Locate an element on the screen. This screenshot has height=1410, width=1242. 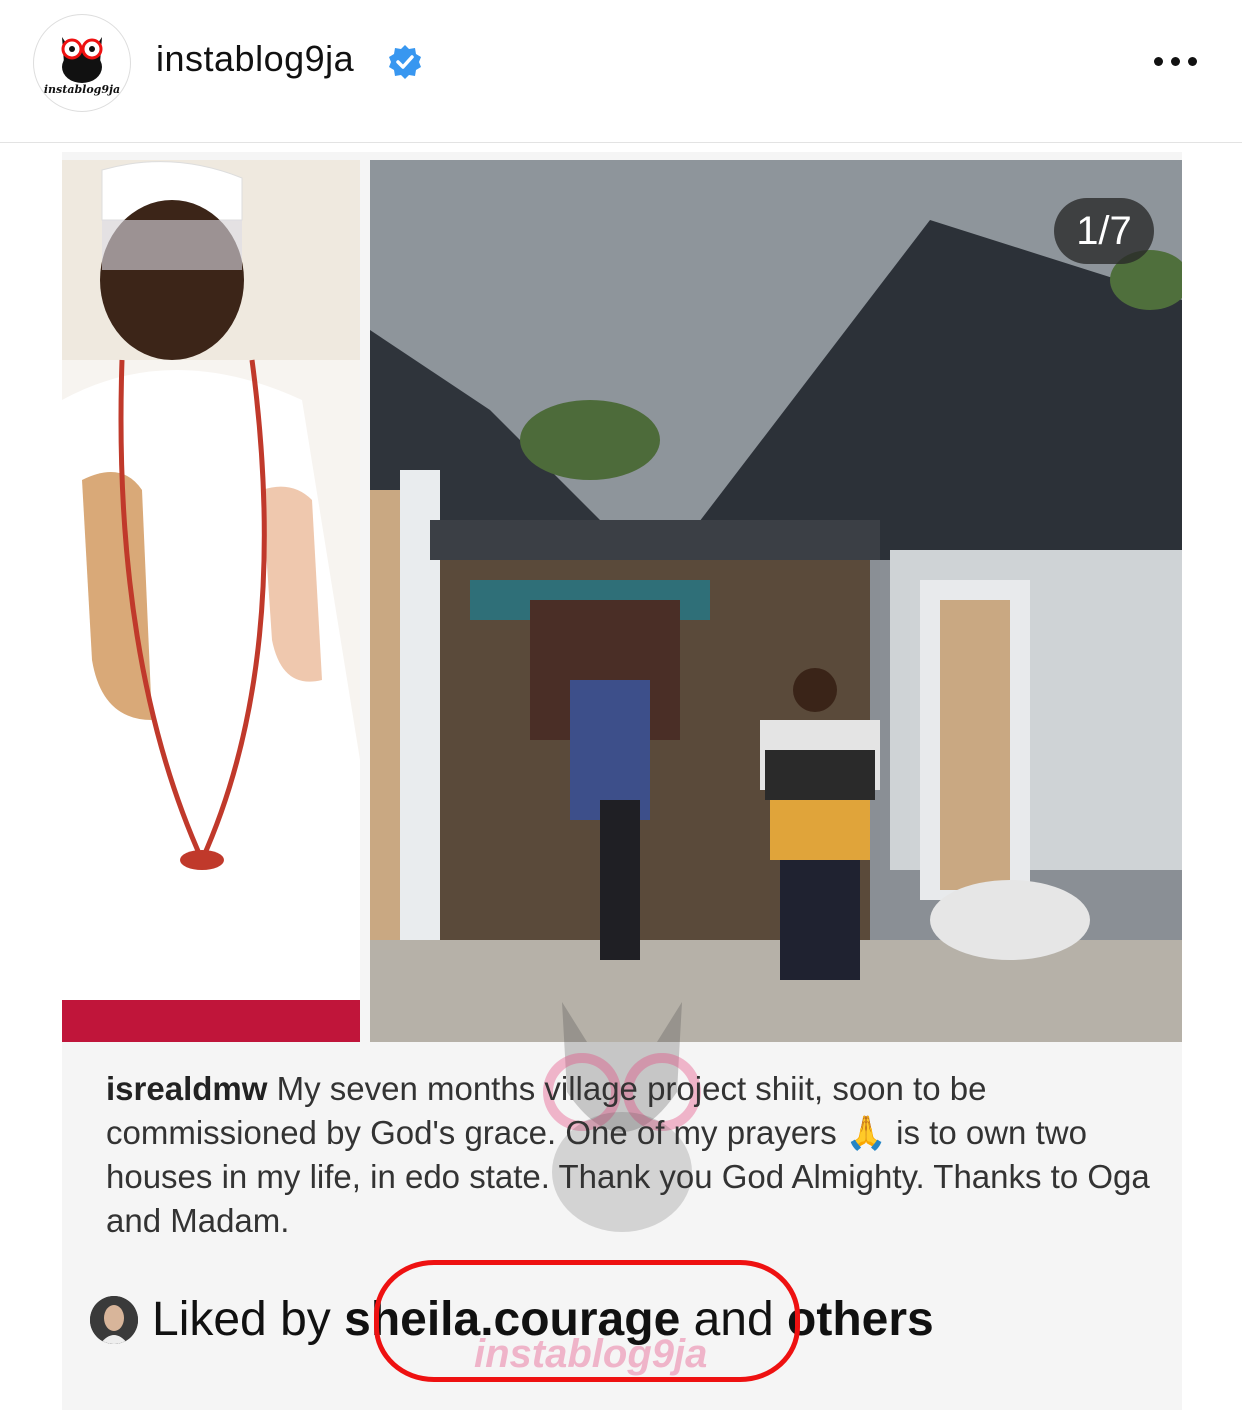
likes-others-link: others is located at coordinates (860, 1319).